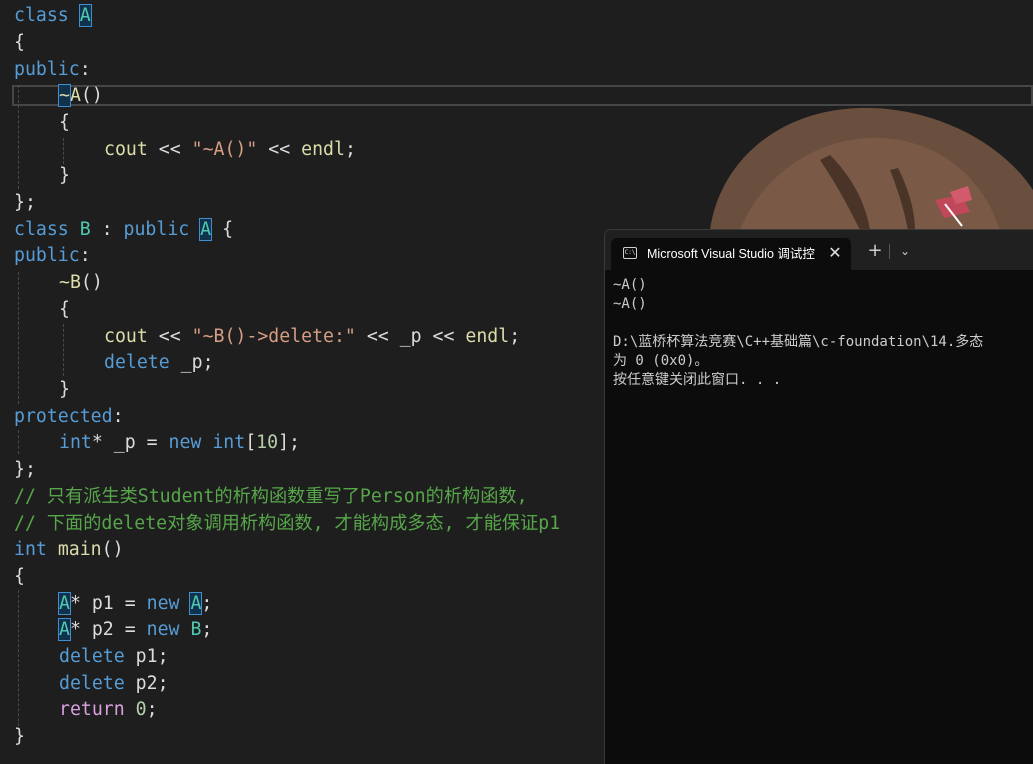 This screenshot has height=764, width=1033. Describe the element at coordinates (135, 603) in the screenshot. I see `code-line: A* p1 = new A;` at that location.